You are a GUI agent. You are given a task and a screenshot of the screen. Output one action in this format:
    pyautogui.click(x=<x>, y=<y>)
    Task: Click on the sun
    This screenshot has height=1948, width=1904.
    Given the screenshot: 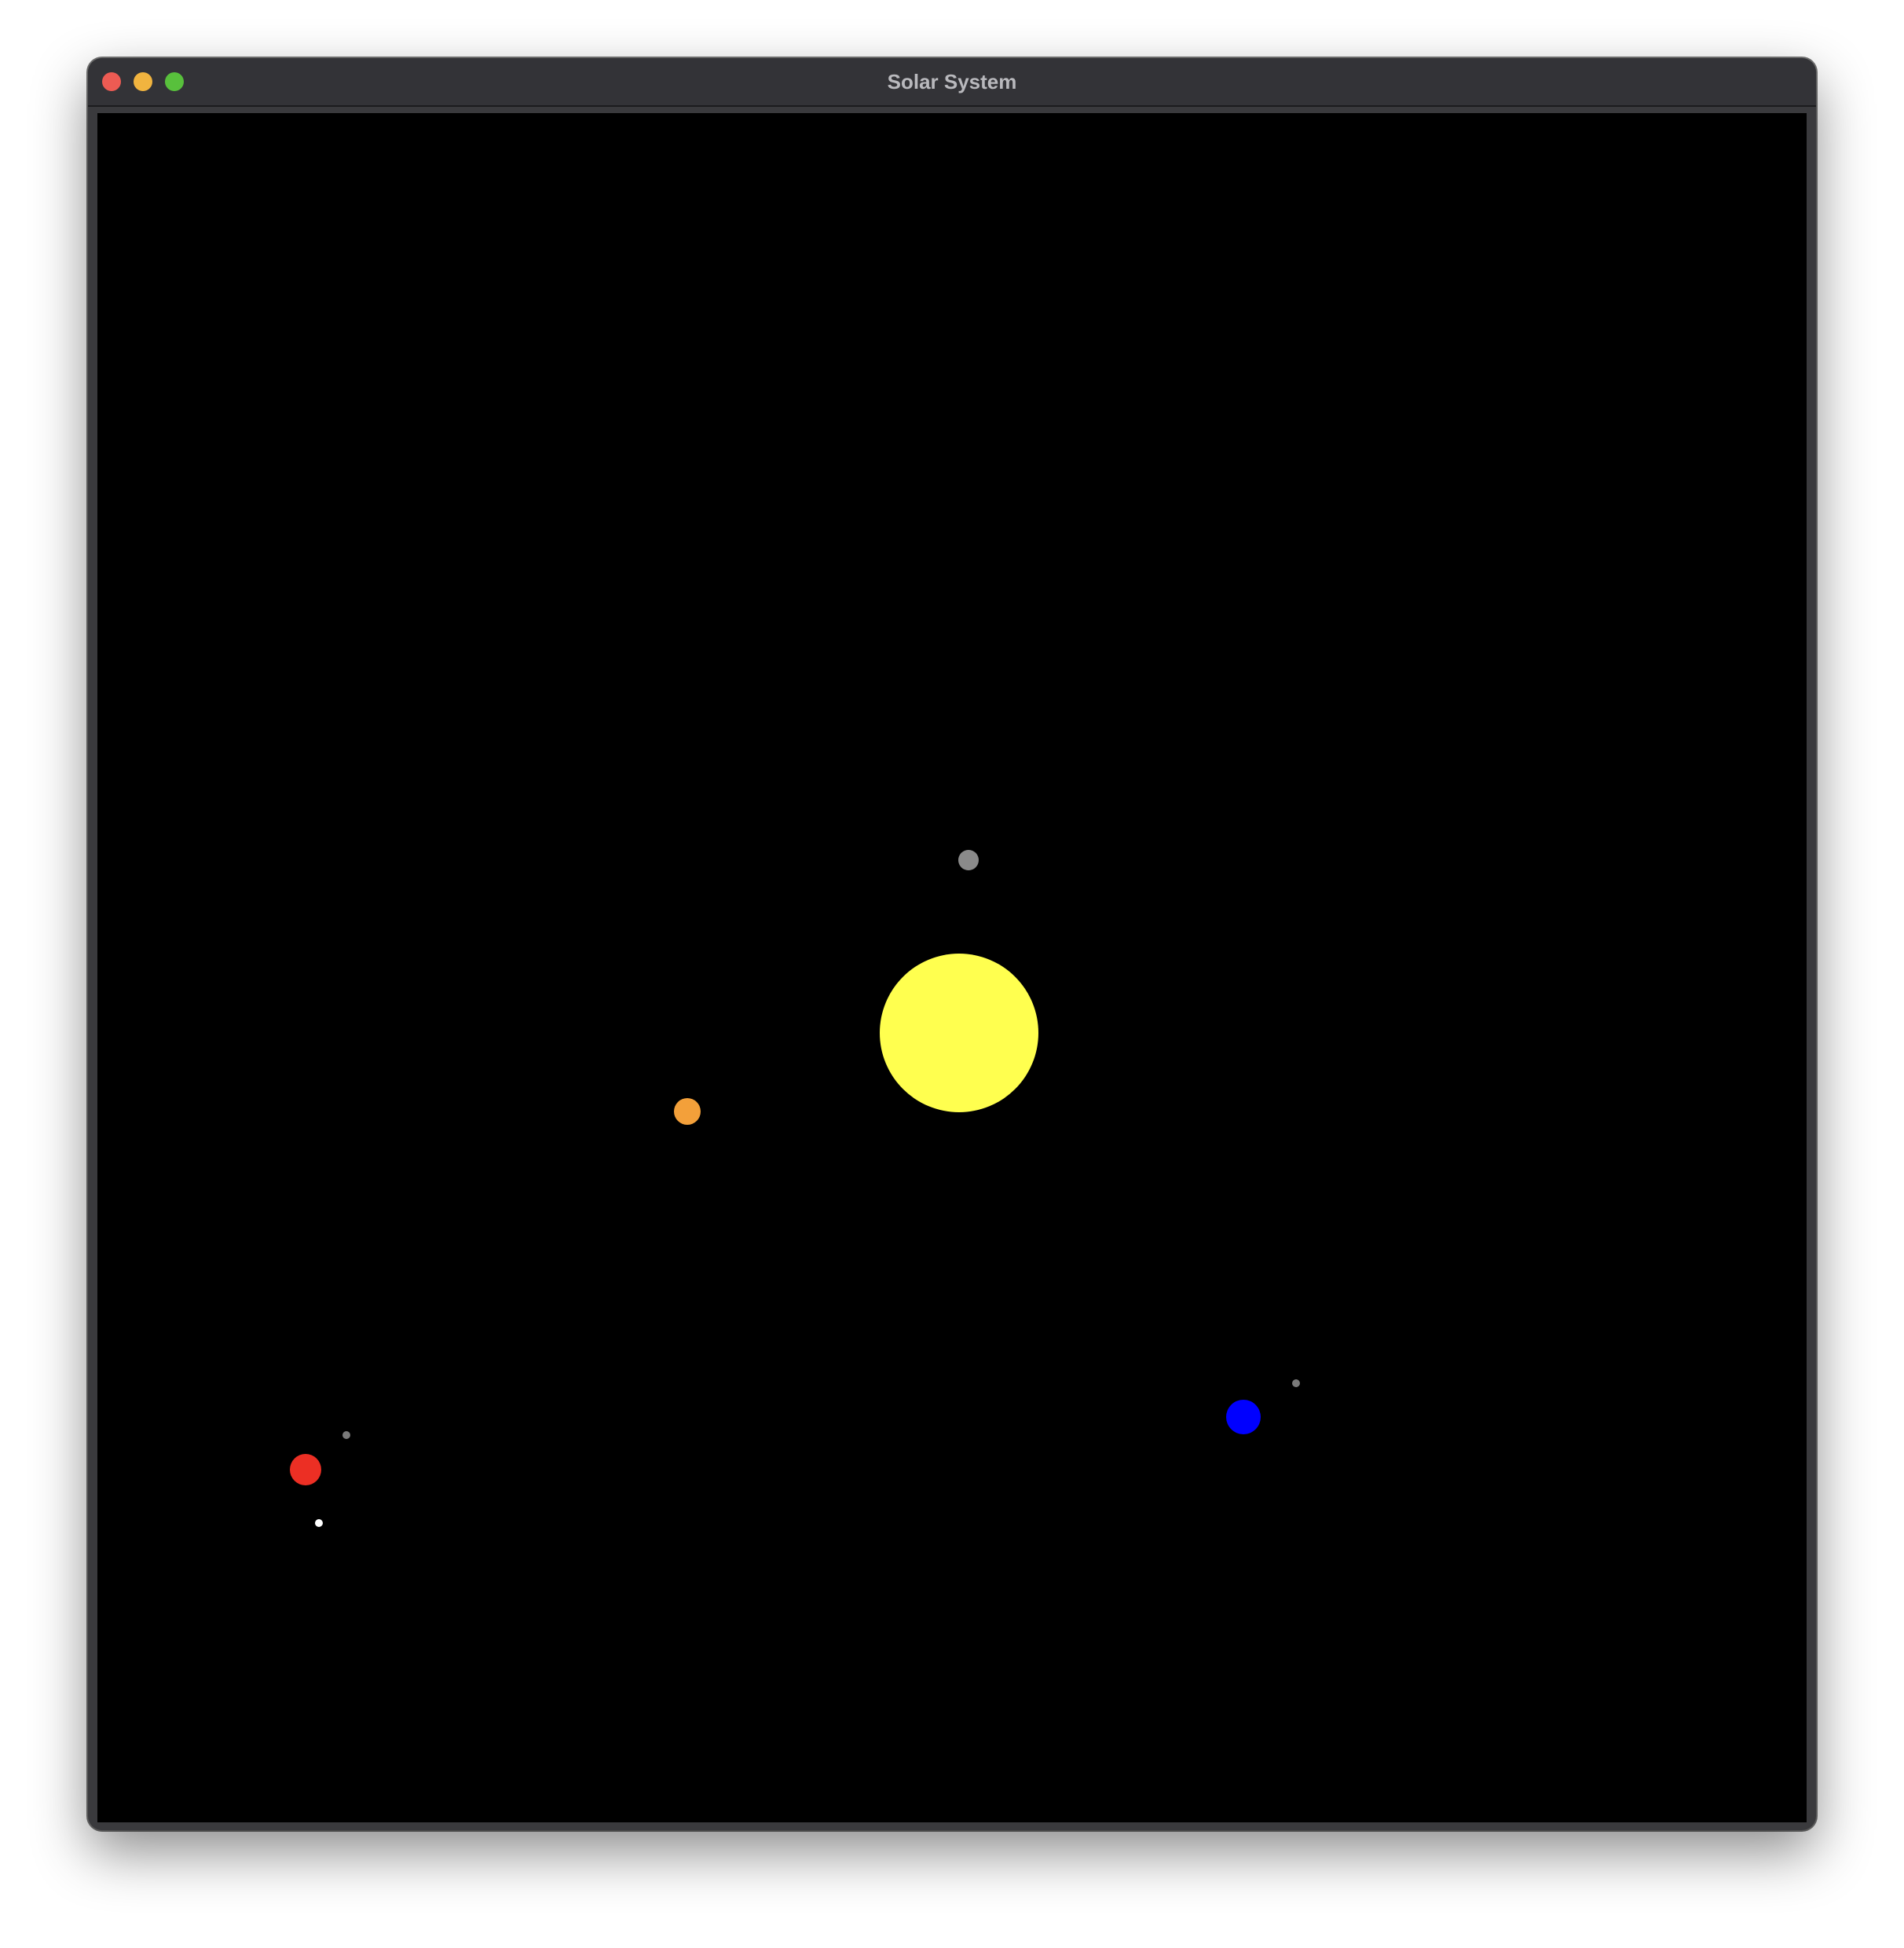 What is the action you would take?
    pyautogui.click(x=959, y=1033)
    